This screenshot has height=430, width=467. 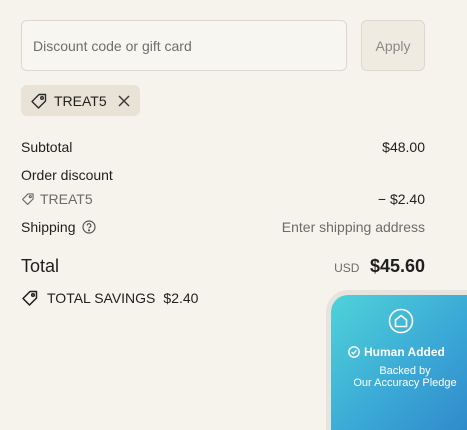 I want to click on savings-amount: $2.40, so click(x=181, y=298).